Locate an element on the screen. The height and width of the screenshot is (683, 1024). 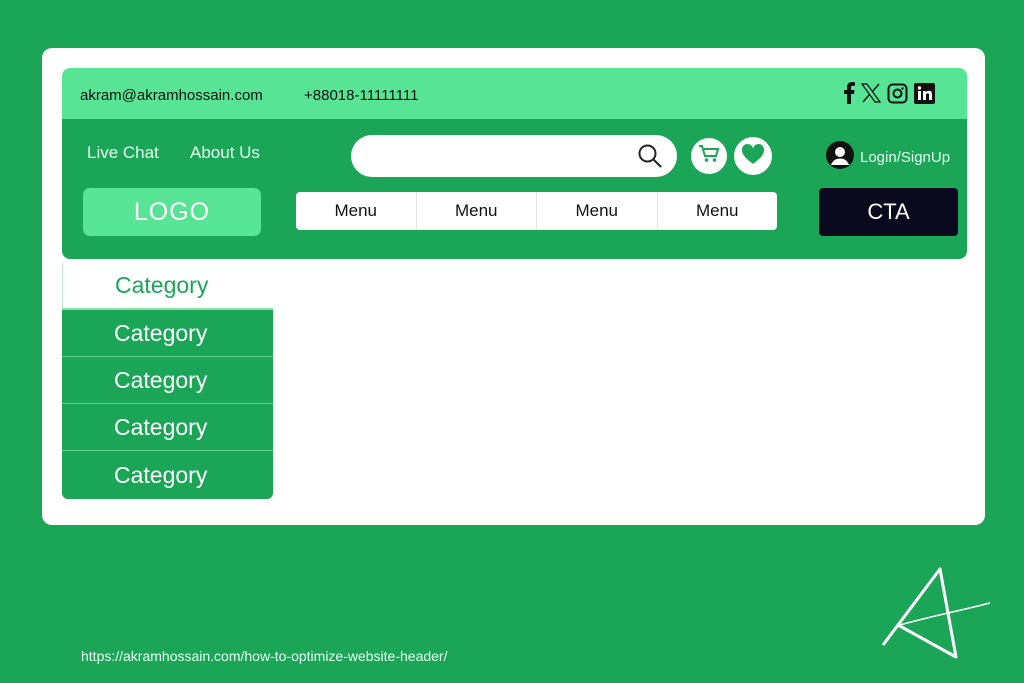
facebook-icon is located at coordinates (849, 93).